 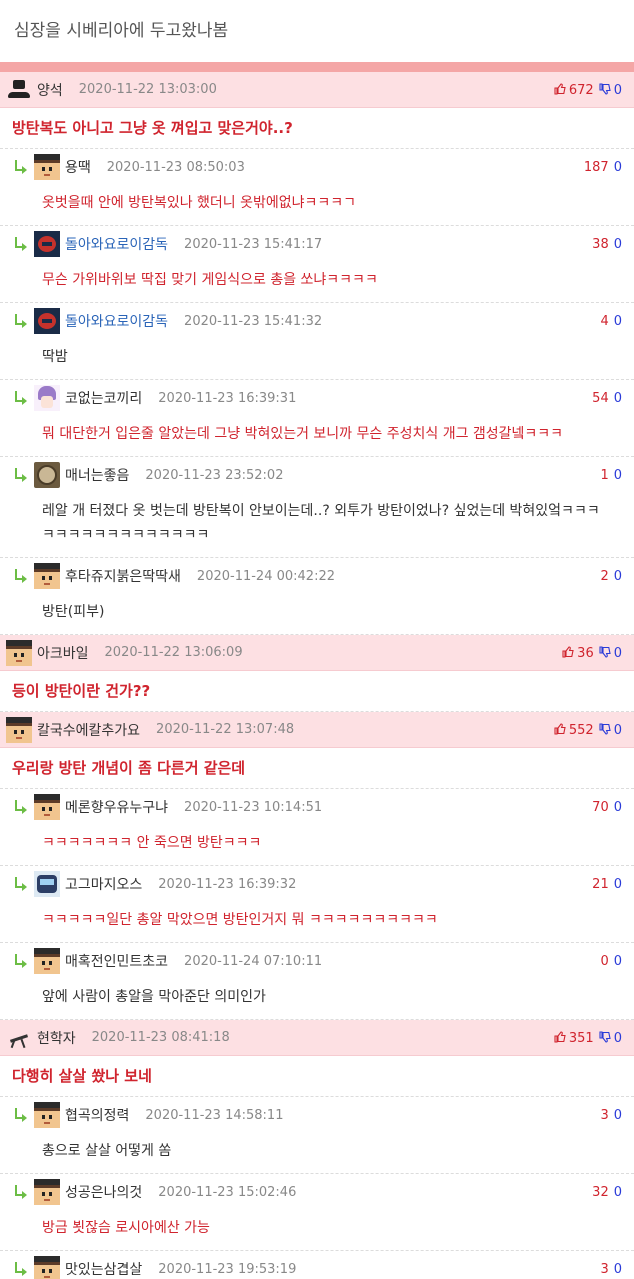 I want to click on monster-avatar, so click(x=47, y=884).